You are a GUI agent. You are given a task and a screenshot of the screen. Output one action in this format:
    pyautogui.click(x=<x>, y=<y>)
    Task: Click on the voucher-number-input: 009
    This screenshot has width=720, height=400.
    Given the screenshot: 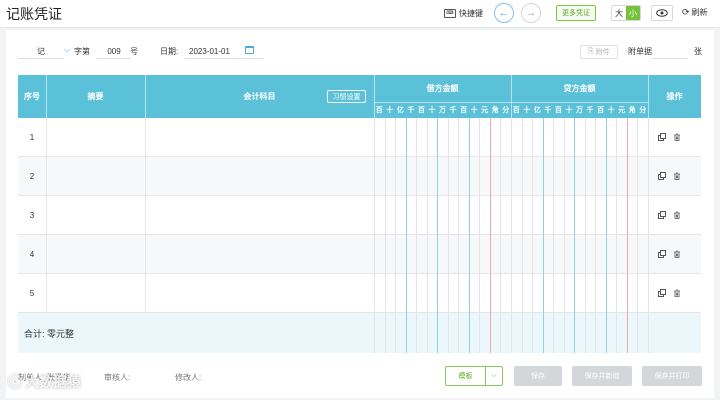 What is the action you would take?
    pyautogui.click(x=114, y=51)
    